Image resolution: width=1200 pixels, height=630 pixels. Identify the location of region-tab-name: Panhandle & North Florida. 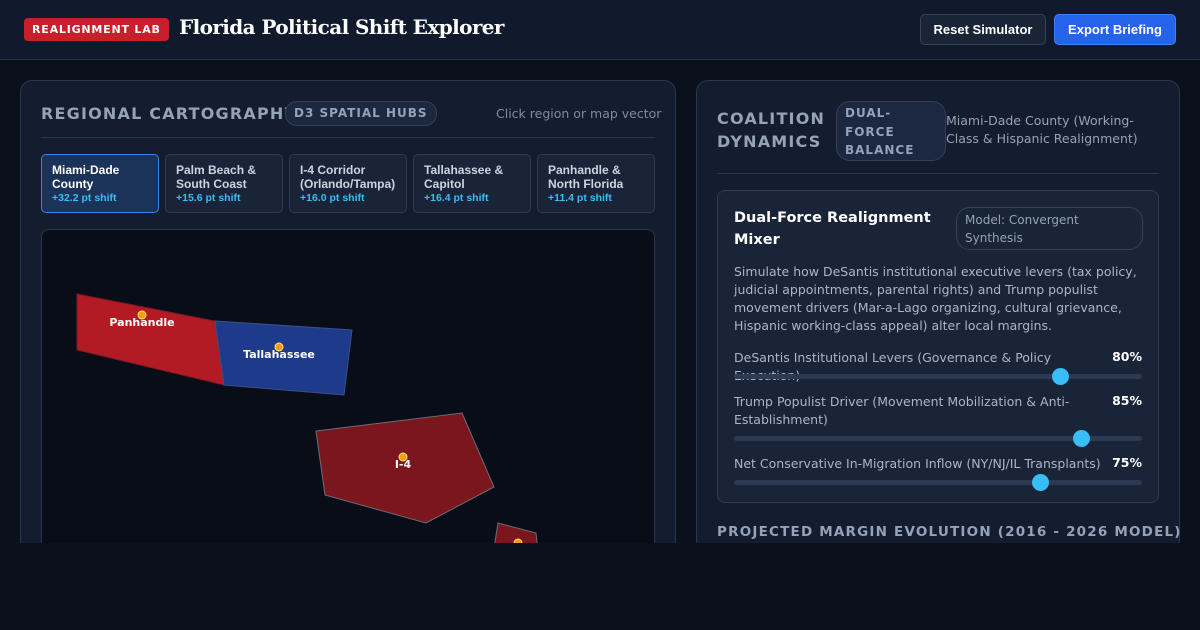
(586, 177).